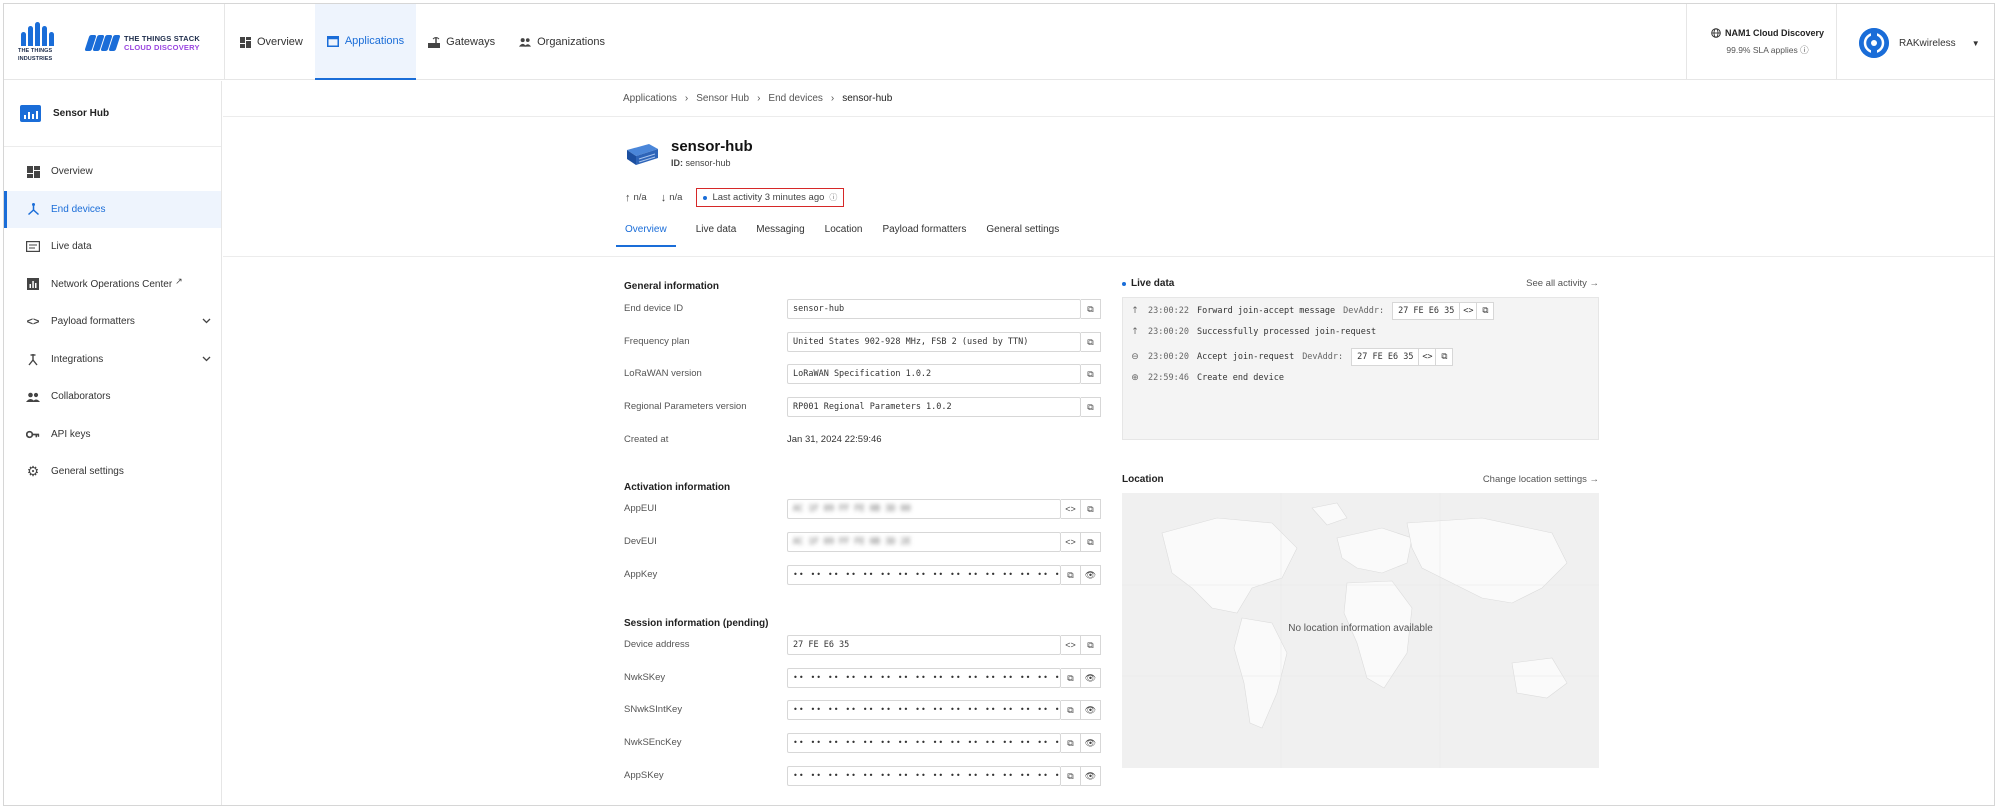 This screenshot has width=1999, height=812. Describe the element at coordinates (112, 360) in the screenshot. I see `sidebar-item-integrations: Integrations` at that location.